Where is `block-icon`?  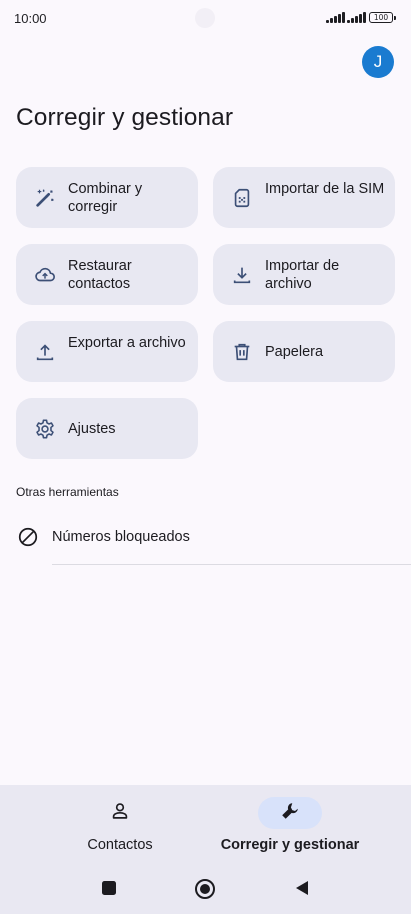
block-icon is located at coordinates (28, 537).